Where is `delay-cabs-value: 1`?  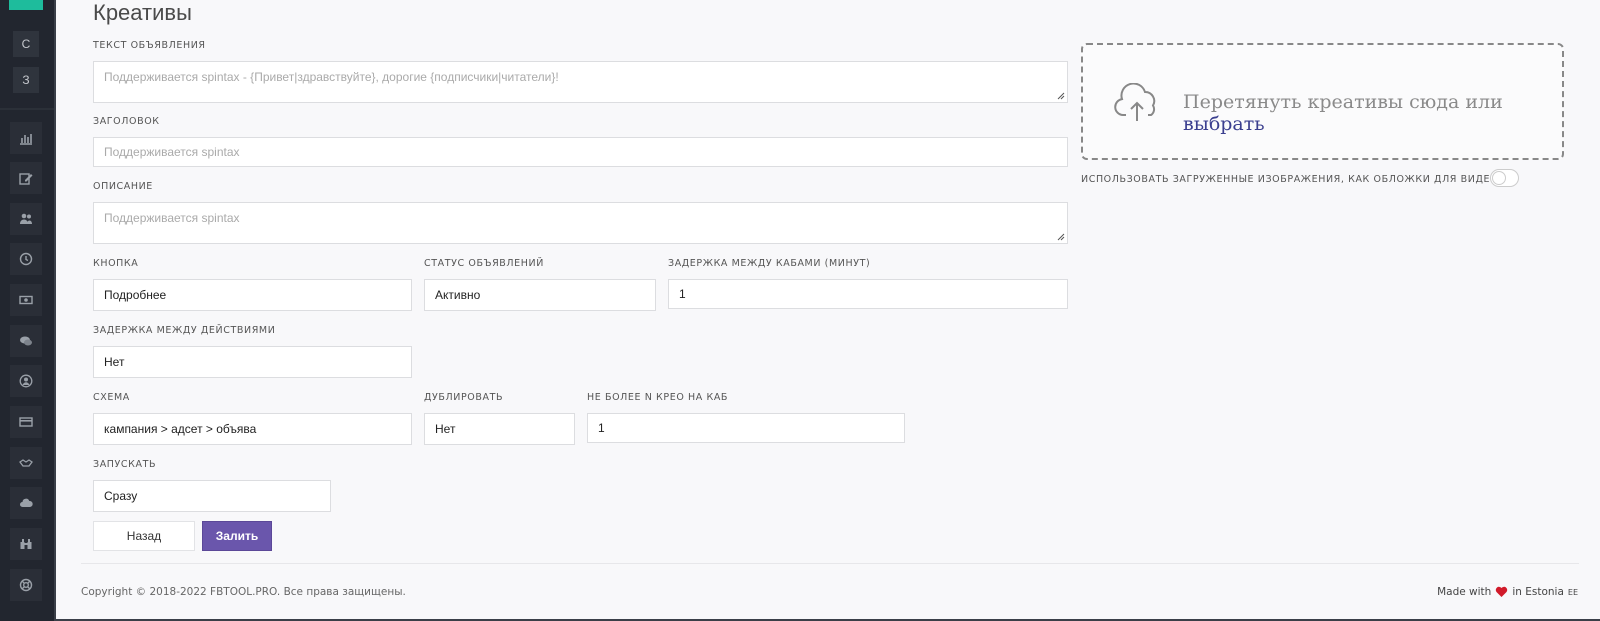
delay-cabs-value: 1 is located at coordinates (682, 294).